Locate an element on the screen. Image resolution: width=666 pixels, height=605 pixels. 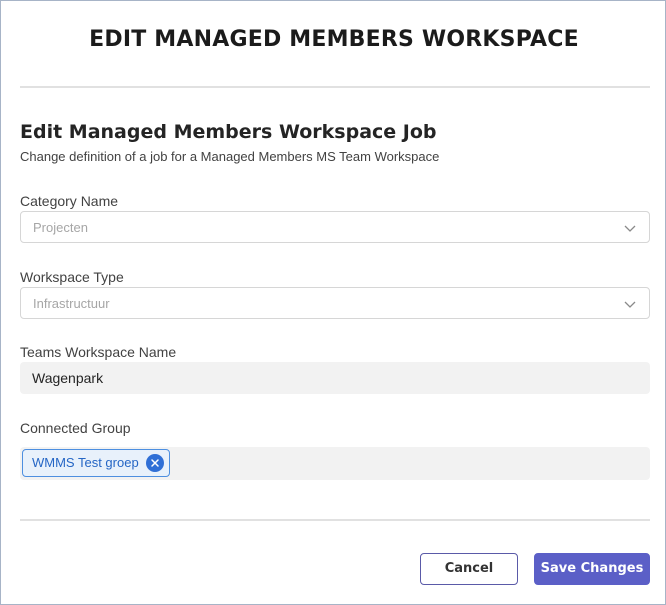
workspace-type-label: Workspace Type is located at coordinates (72, 277).